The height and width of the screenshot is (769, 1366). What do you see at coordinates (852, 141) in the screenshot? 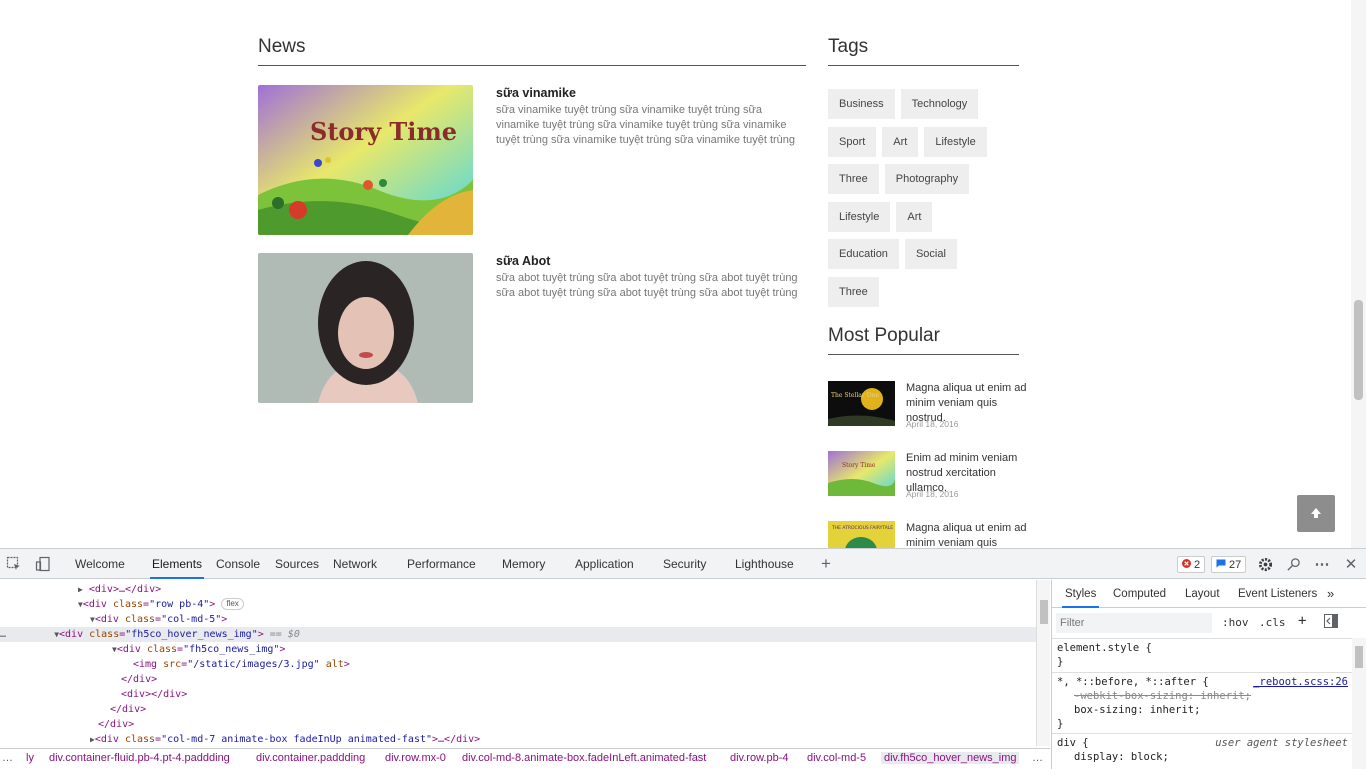
I see `tag-sport: Sport` at bounding box center [852, 141].